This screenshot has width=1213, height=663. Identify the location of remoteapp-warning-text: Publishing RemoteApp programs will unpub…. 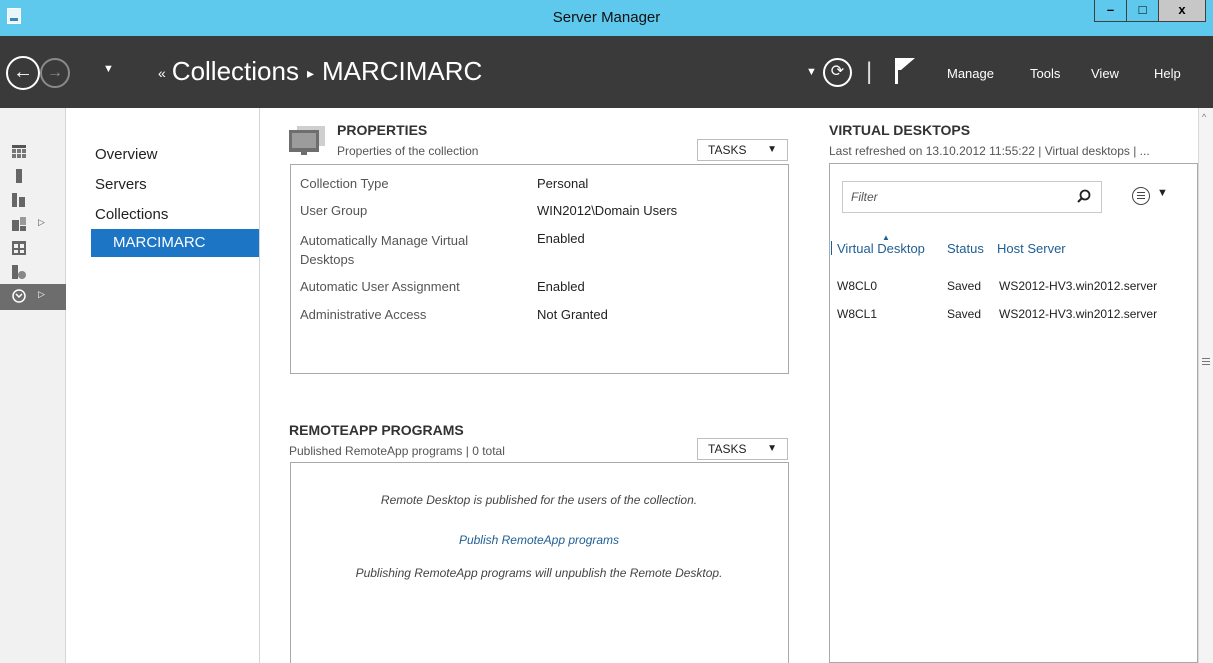
(539, 573).